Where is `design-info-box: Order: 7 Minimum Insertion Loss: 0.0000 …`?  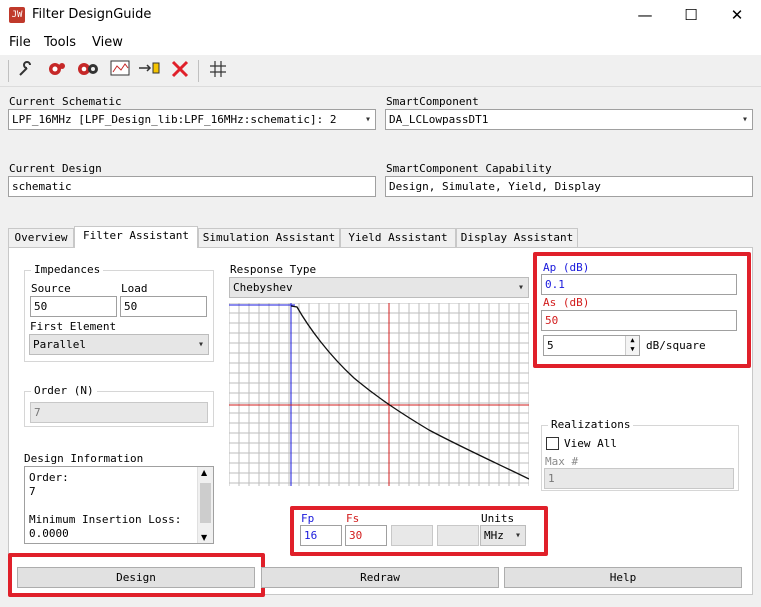
design-info-box: Order: 7 Minimum Insertion Loss: 0.0000 … is located at coordinates (119, 505).